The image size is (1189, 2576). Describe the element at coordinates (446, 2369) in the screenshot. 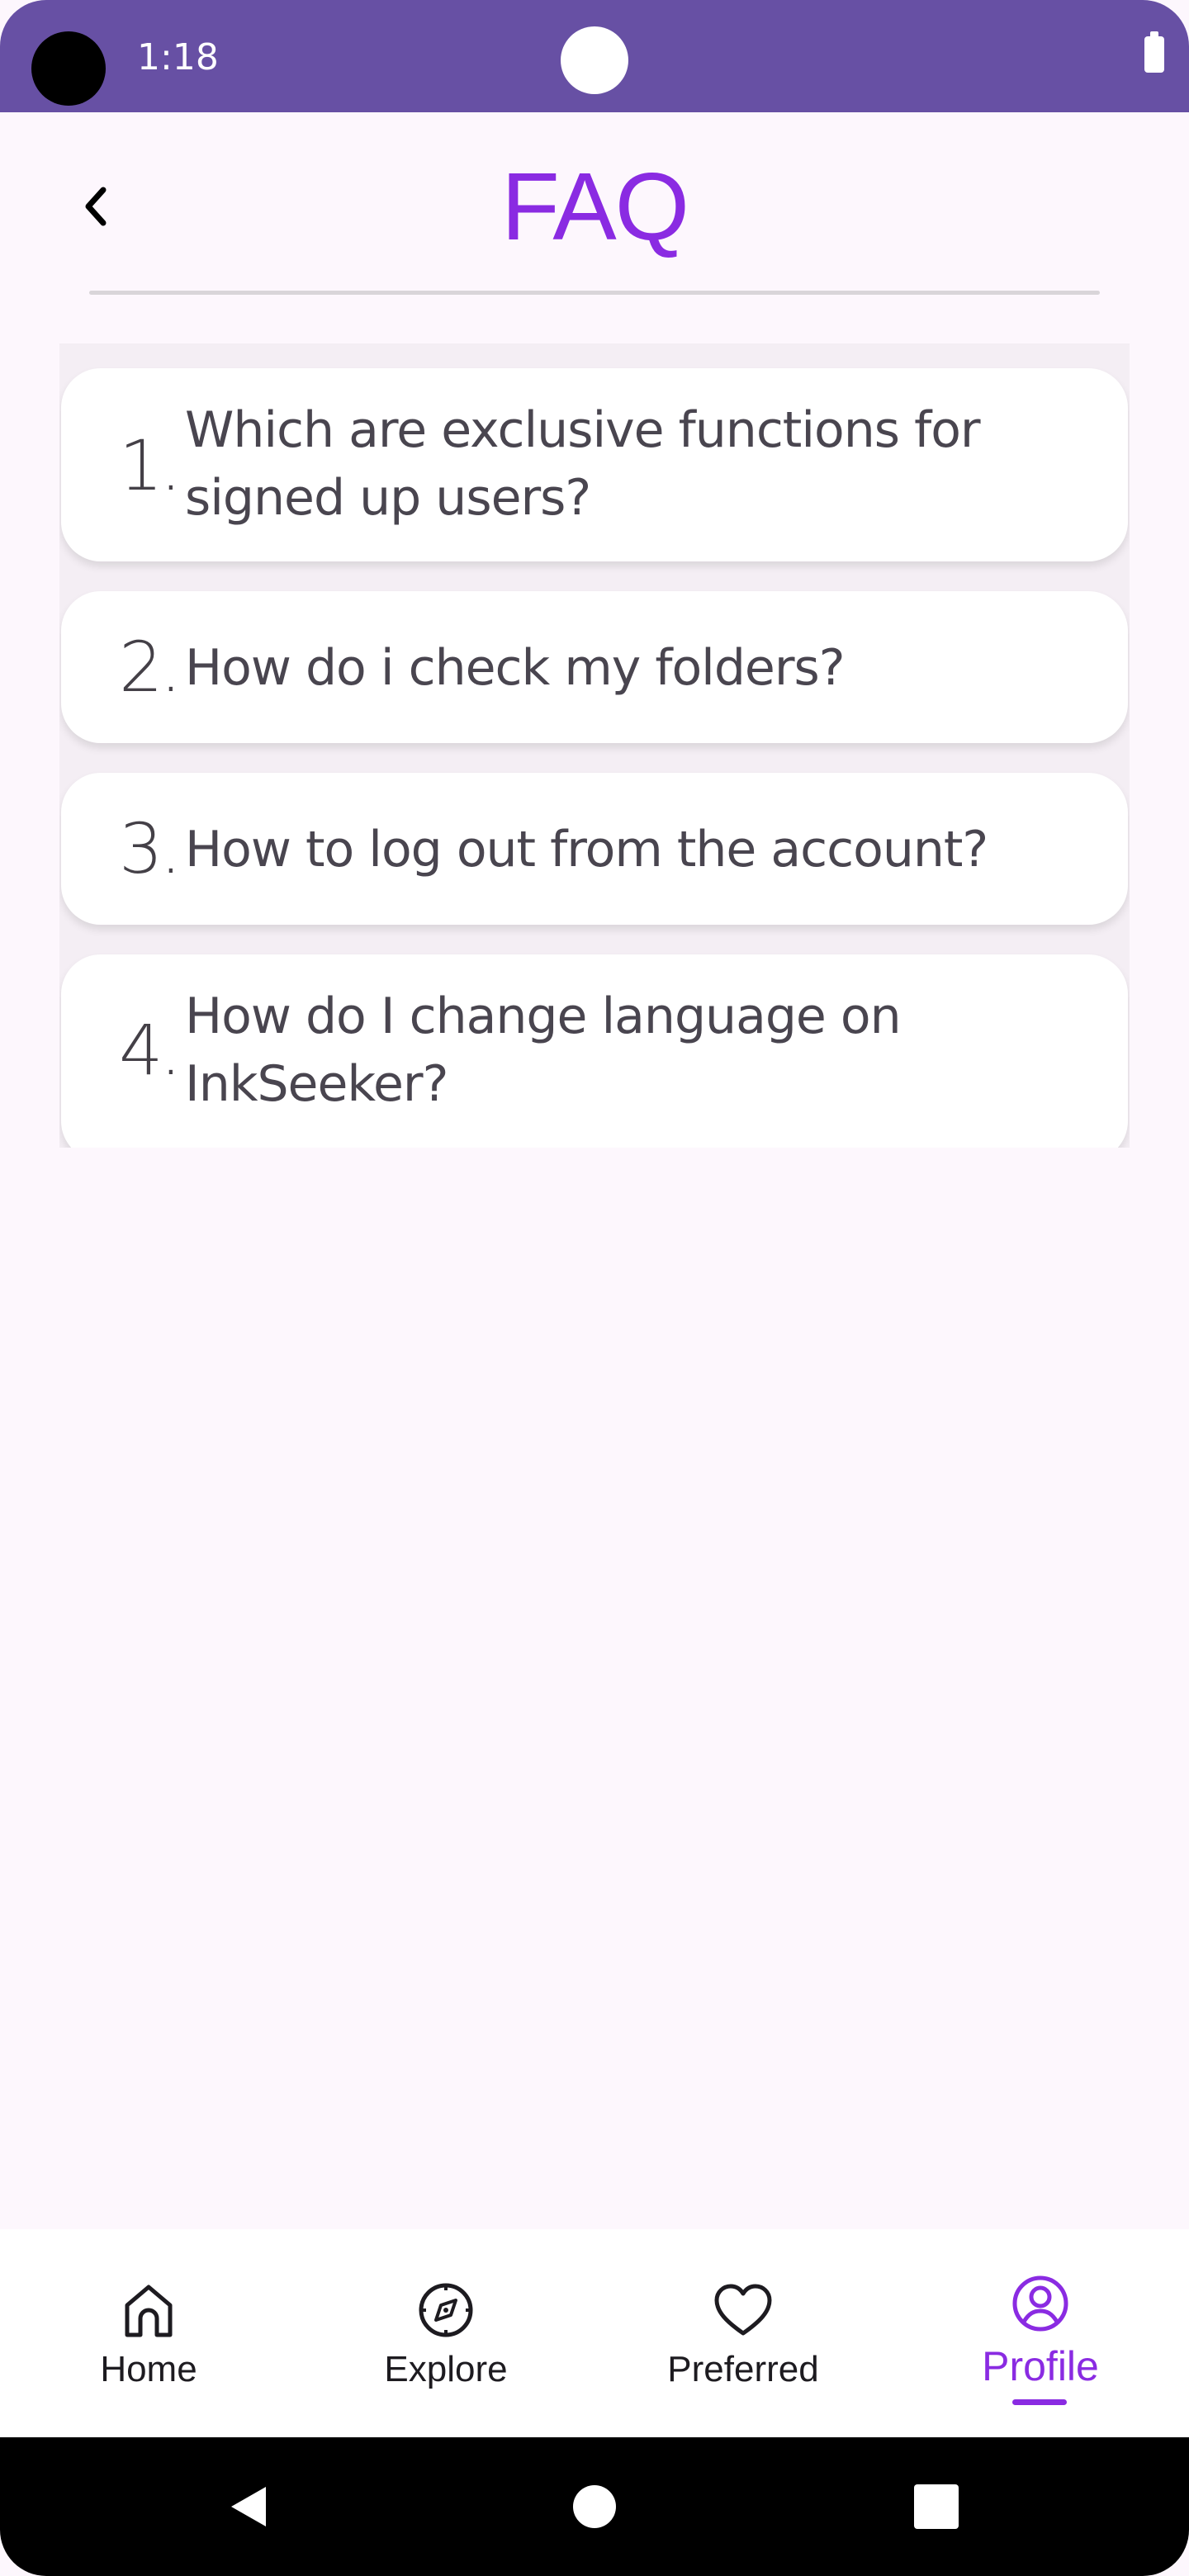

I see `nav-explore-label: Explore` at that location.